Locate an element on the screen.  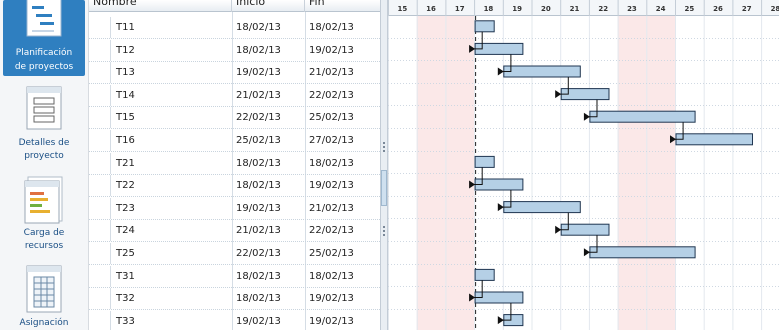
timeline-day-label: 17 is located at coordinates (460, 9).